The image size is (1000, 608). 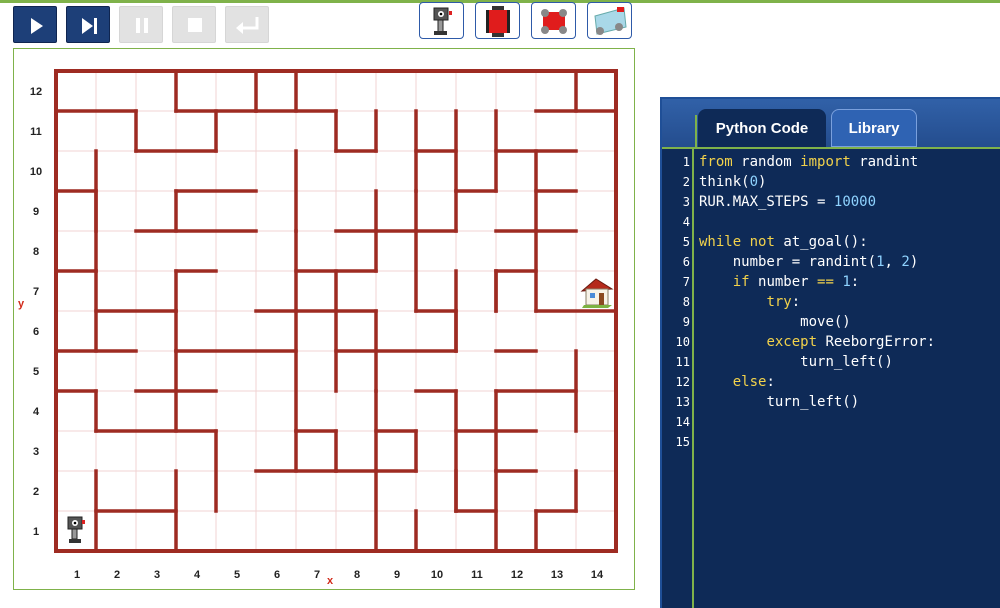 What do you see at coordinates (36, 492) in the screenshot?
I see `y-tick-label: 2` at bounding box center [36, 492].